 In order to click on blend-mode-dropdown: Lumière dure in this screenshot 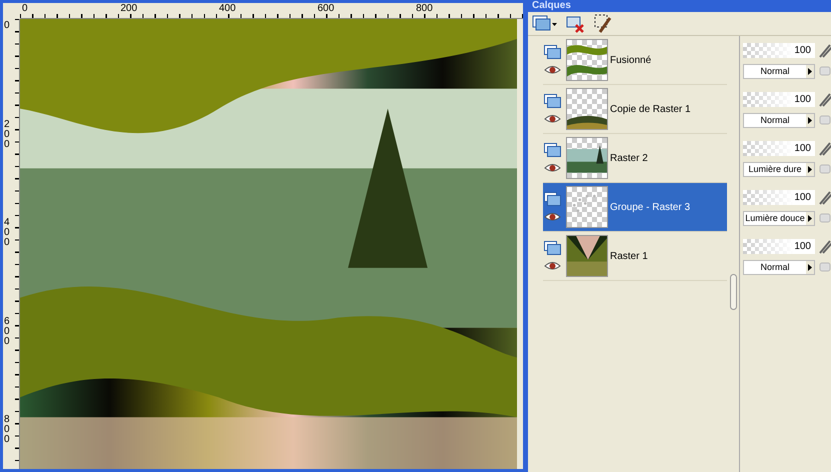, I will do `click(779, 169)`.